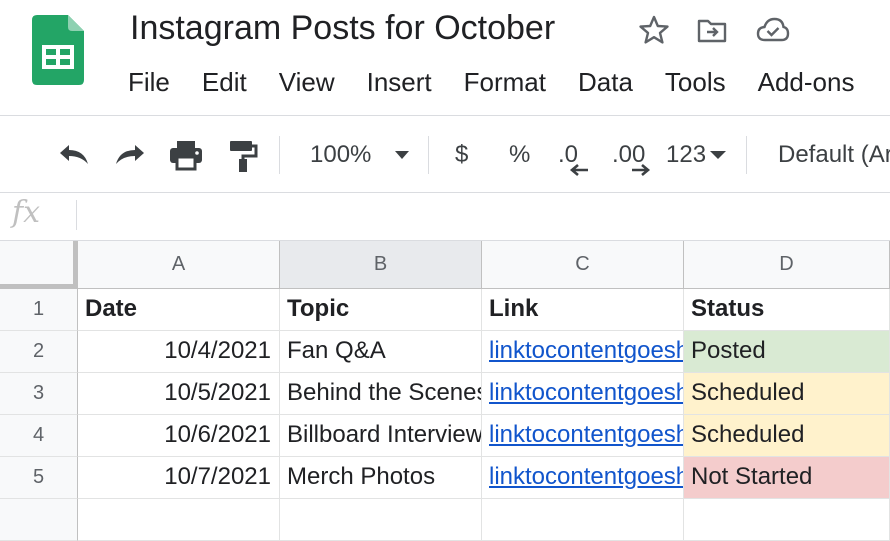 This screenshot has height=541, width=890. What do you see at coordinates (718, 157) in the screenshot?
I see `more-formats-dropdown-icon` at bounding box center [718, 157].